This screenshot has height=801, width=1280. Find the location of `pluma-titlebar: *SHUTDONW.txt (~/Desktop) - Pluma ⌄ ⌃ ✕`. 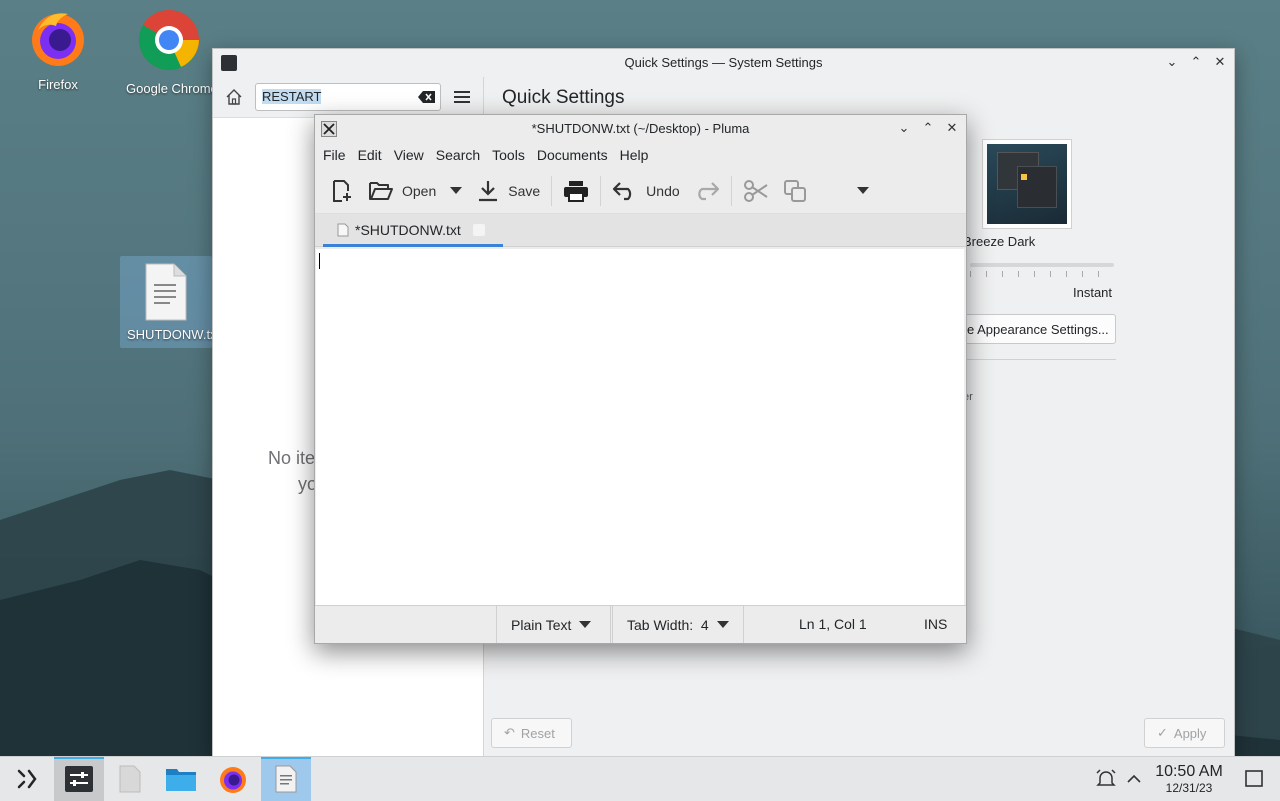

pluma-titlebar: *SHUTDONW.txt (~/Desktop) - Pluma ⌄ ⌃ ✕ is located at coordinates (640, 129).